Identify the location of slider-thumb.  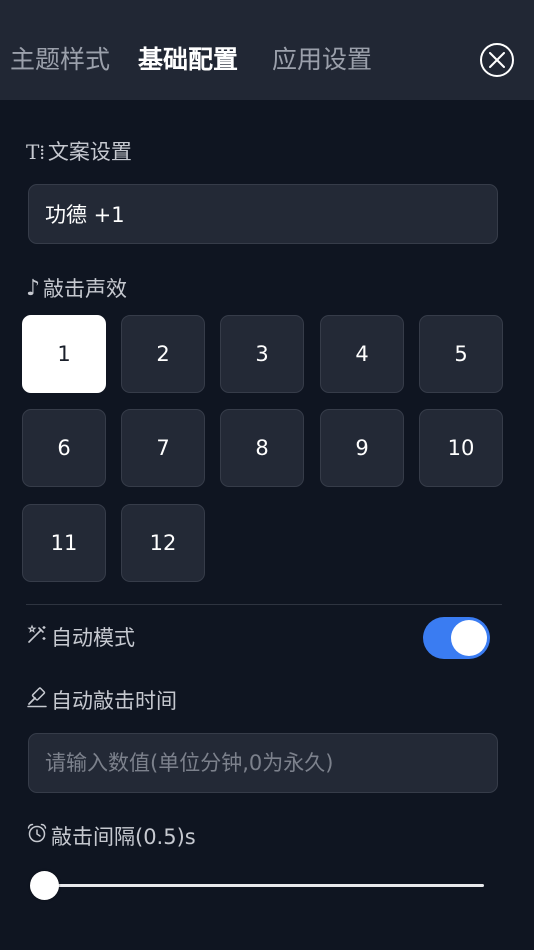
(44, 885).